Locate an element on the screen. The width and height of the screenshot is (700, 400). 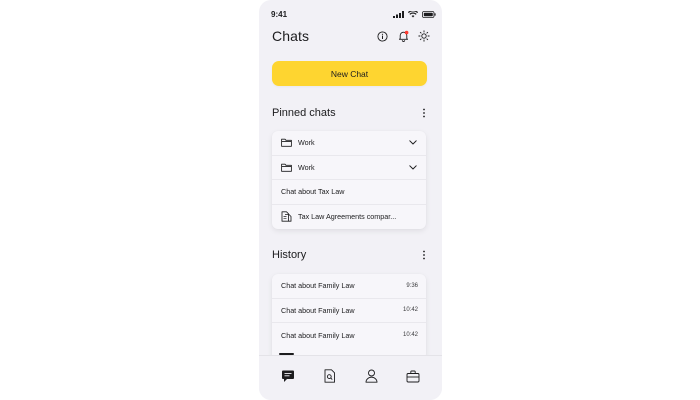
tab-bar is located at coordinates (350, 377).